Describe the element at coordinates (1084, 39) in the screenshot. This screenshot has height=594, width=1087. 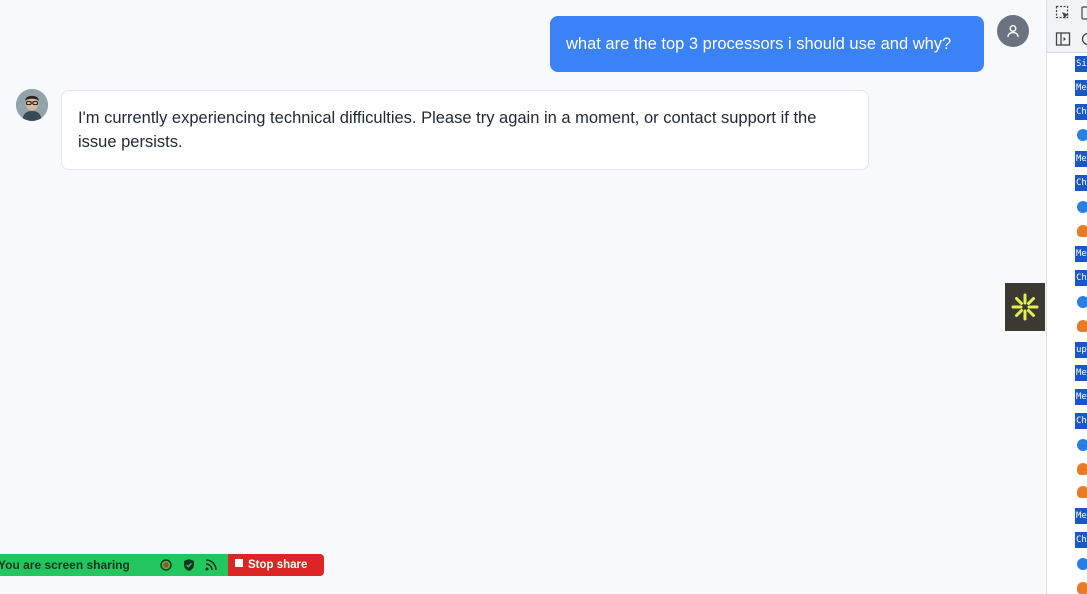
I see `clear-console-icon` at that location.